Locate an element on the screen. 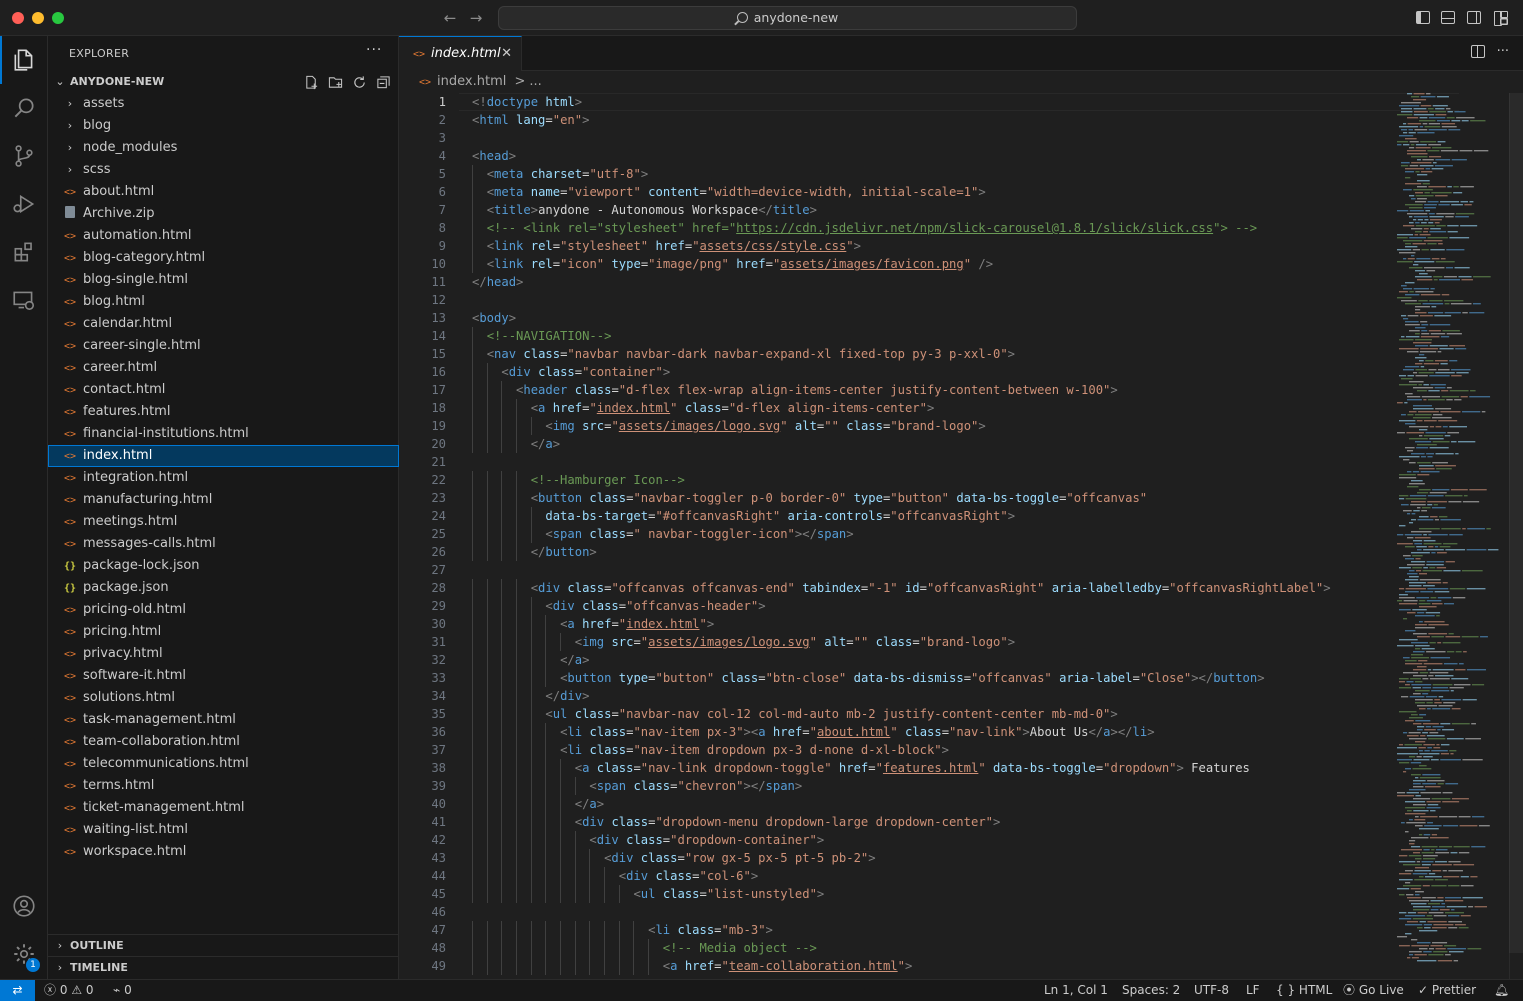 The image size is (1523, 1001). line-number: 1 is located at coordinates (442, 102).